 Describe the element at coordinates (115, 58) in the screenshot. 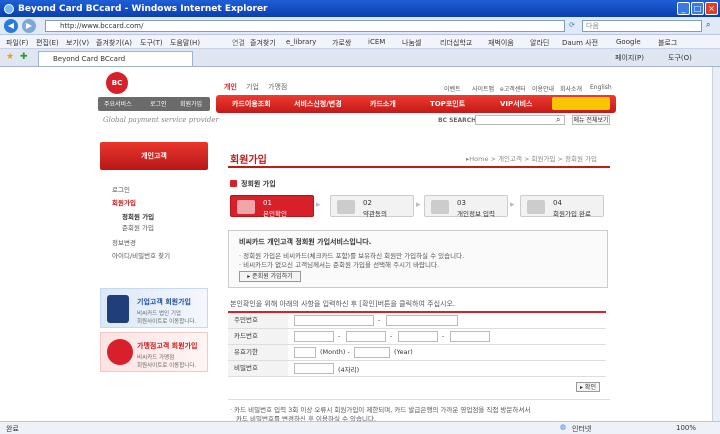

I see `tab-bccard: Beyond Card BCcard` at that location.